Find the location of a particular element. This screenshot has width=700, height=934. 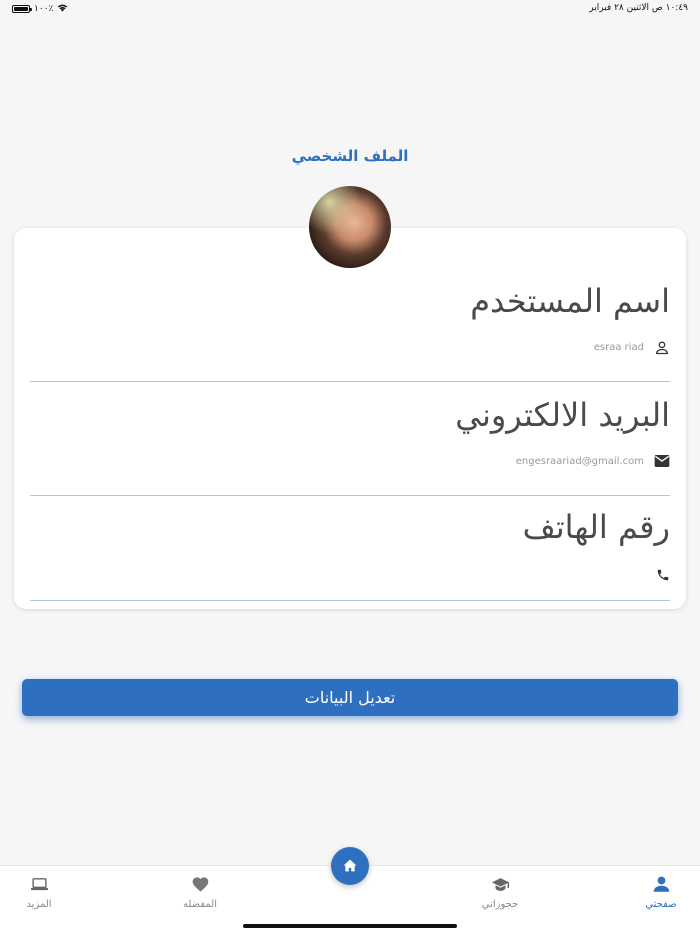

tab-more: المزيد is located at coordinates (39, 892).